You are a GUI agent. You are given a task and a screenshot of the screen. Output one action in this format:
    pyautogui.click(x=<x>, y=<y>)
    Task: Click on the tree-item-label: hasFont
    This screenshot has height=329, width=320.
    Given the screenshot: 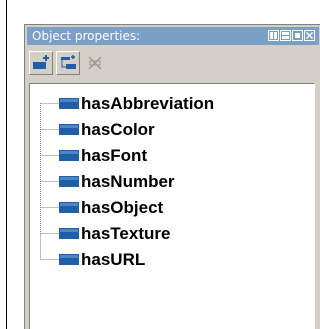 What is the action you would take?
    pyautogui.click(x=114, y=155)
    